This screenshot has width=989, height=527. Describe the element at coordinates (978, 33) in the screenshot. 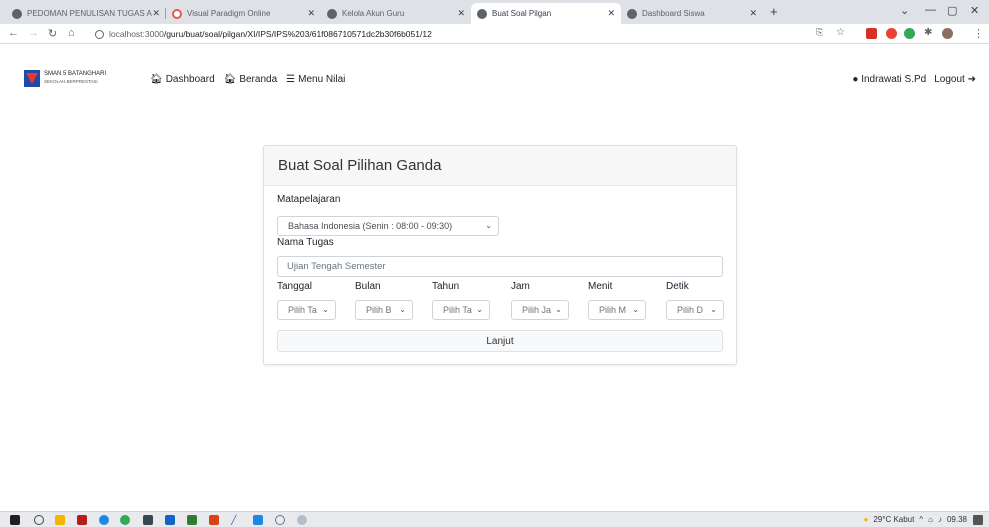

I see `menu-kebab-icon: ⋮` at that location.